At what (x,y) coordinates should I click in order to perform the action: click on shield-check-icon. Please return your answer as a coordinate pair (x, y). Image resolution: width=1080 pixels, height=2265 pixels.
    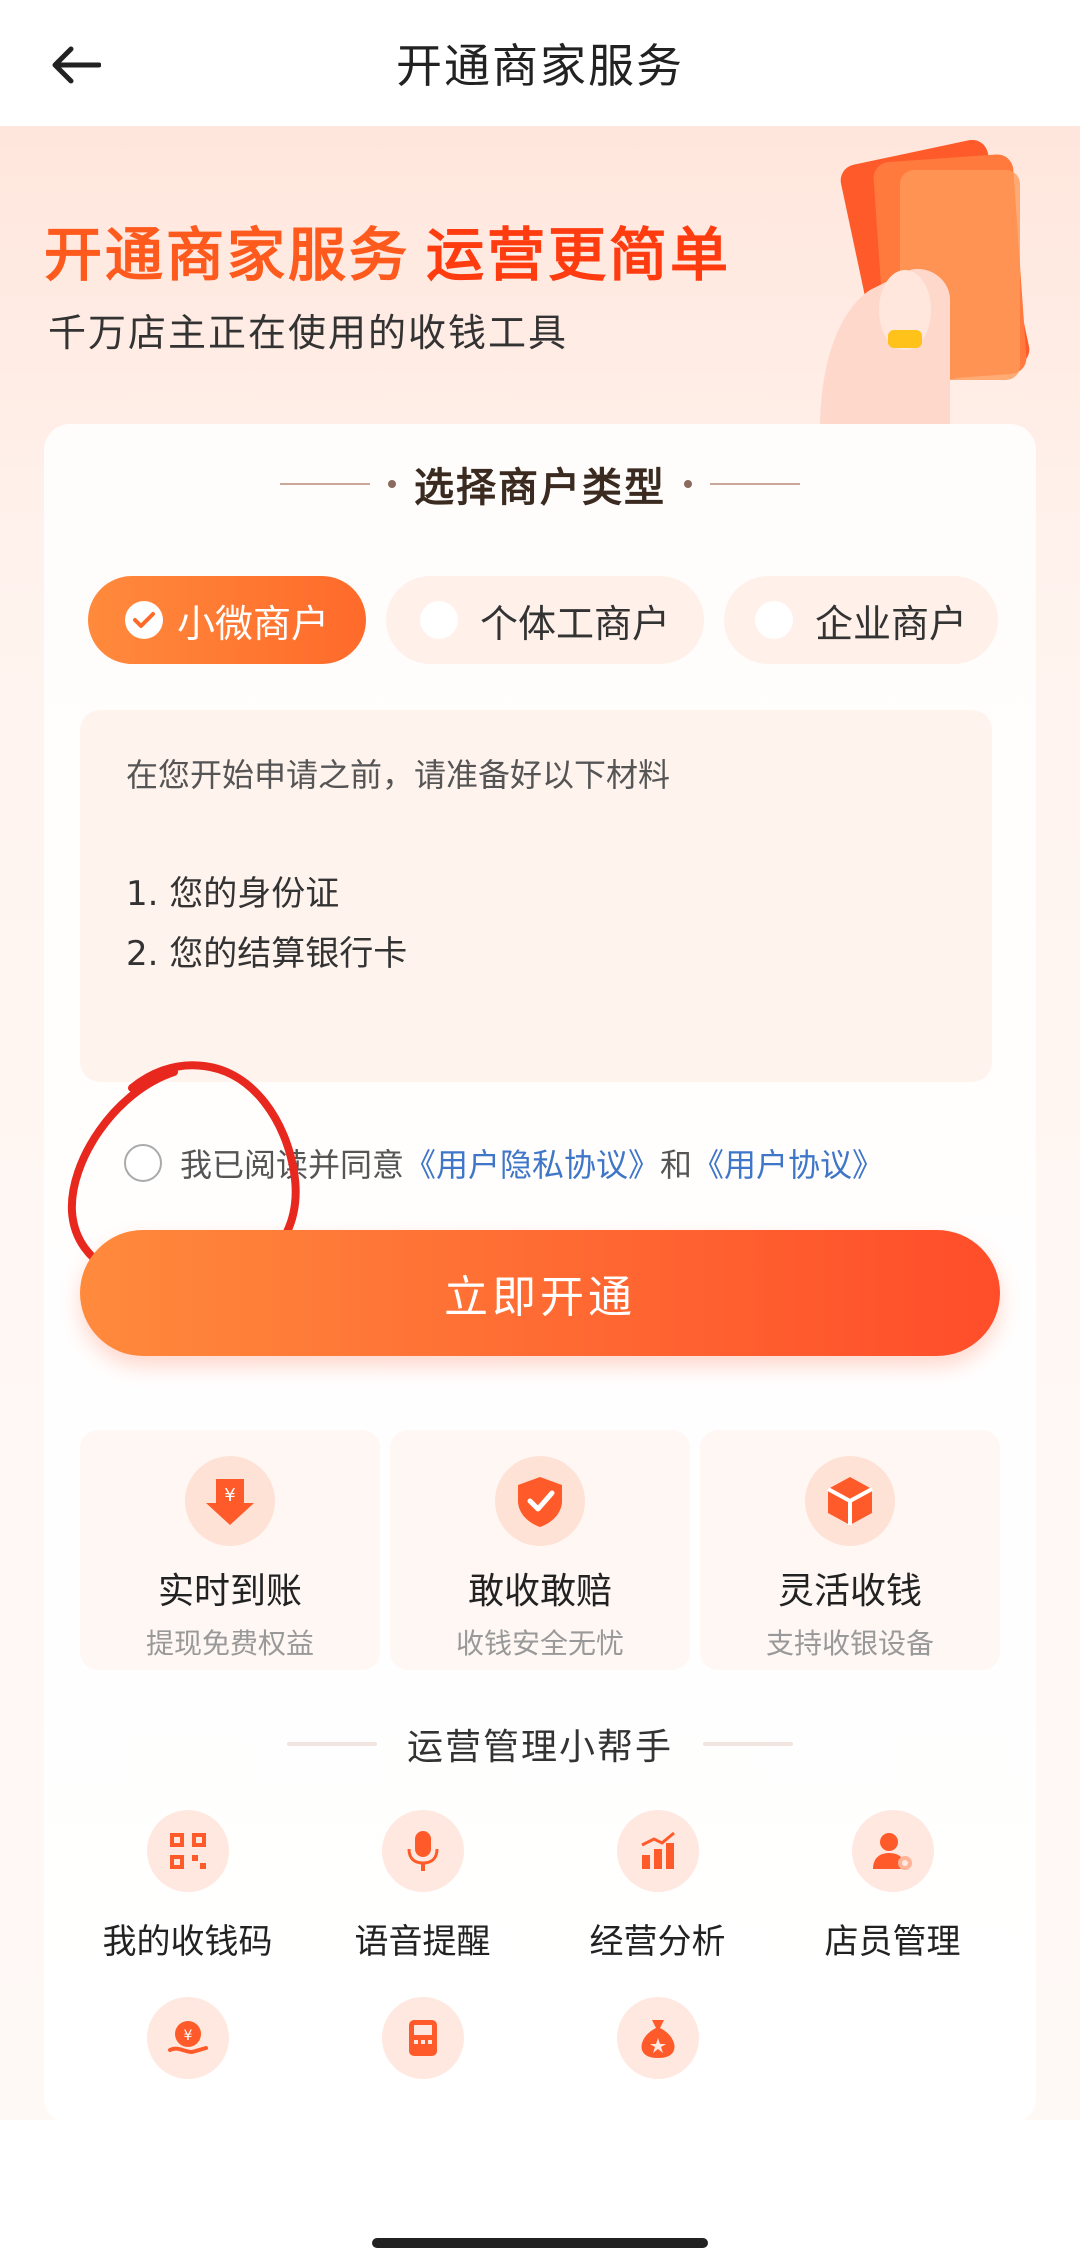
    Looking at the image, I should click on (540, 1501).